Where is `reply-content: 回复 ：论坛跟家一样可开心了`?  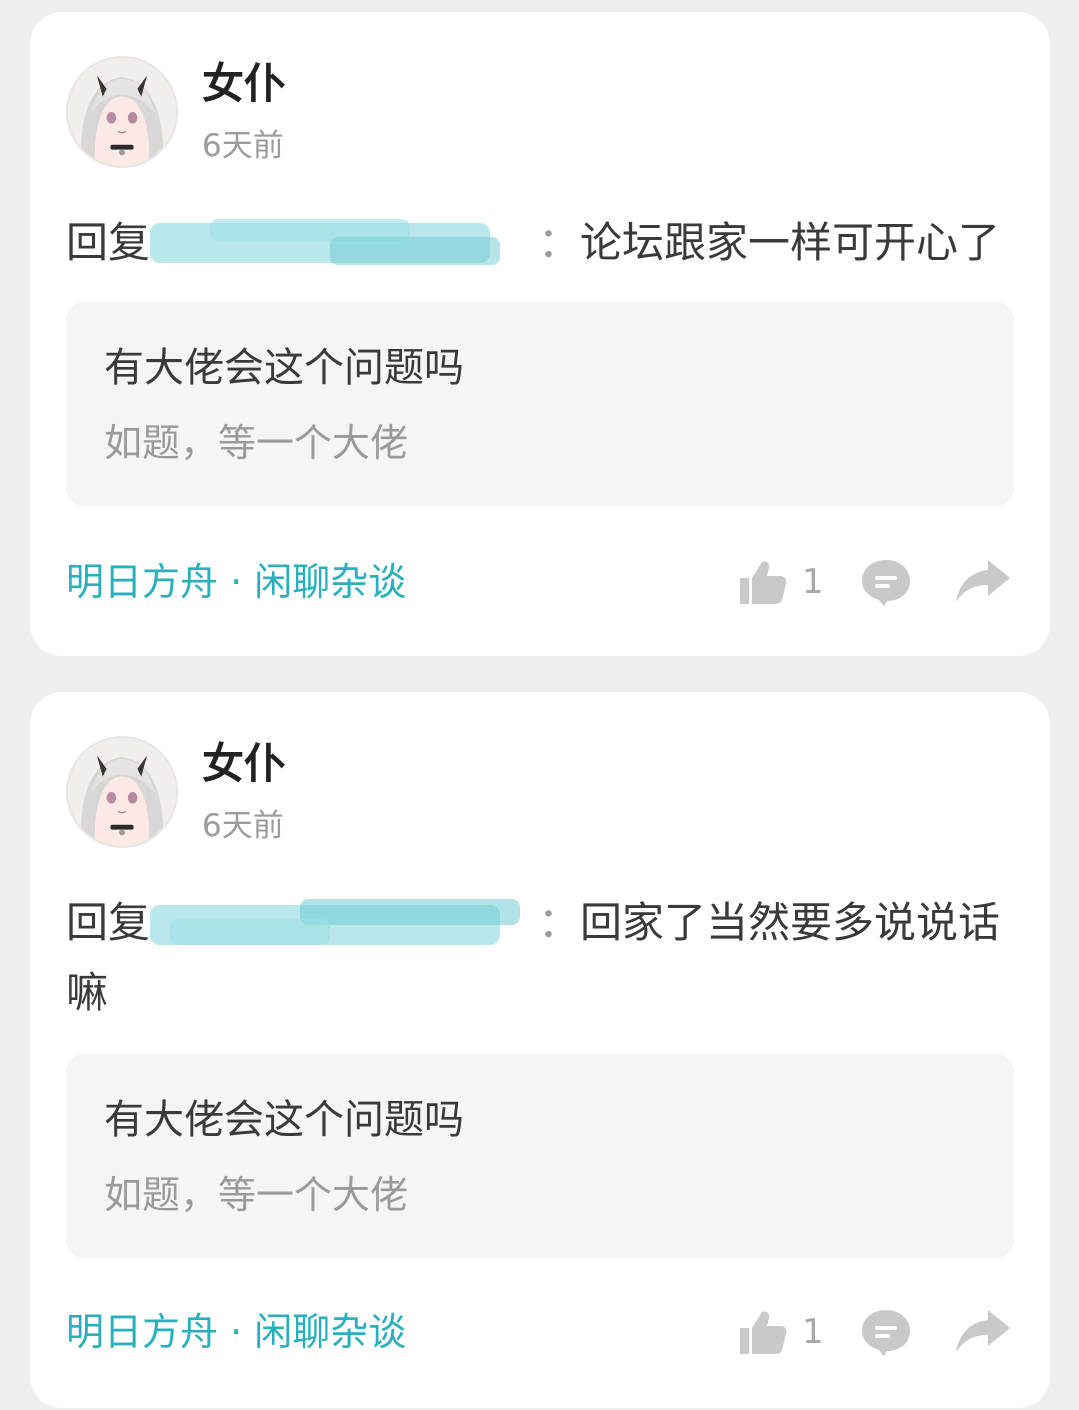
reply-content: 回复 ：论坛跟家一样可开心了 is located at coordinates (541, 243).